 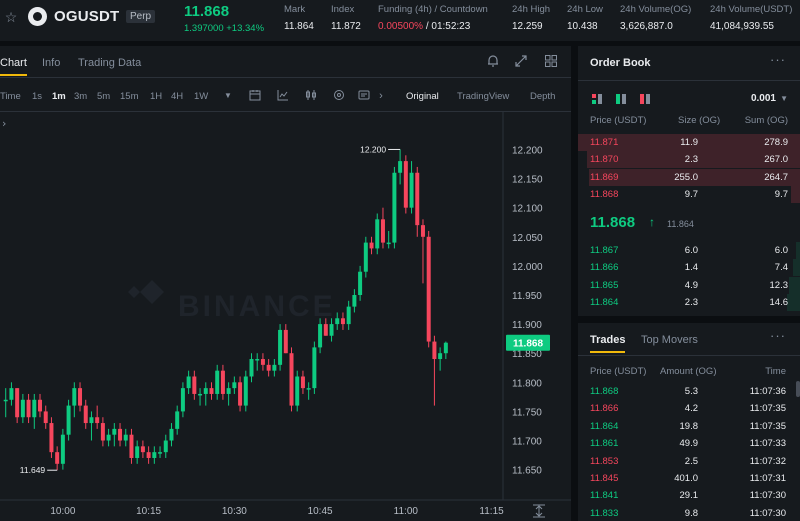 What do you see at coordinates (80, 96) in the screenshot?
I see `timeframe-3m: 3m` at bounding box center [80, 96].